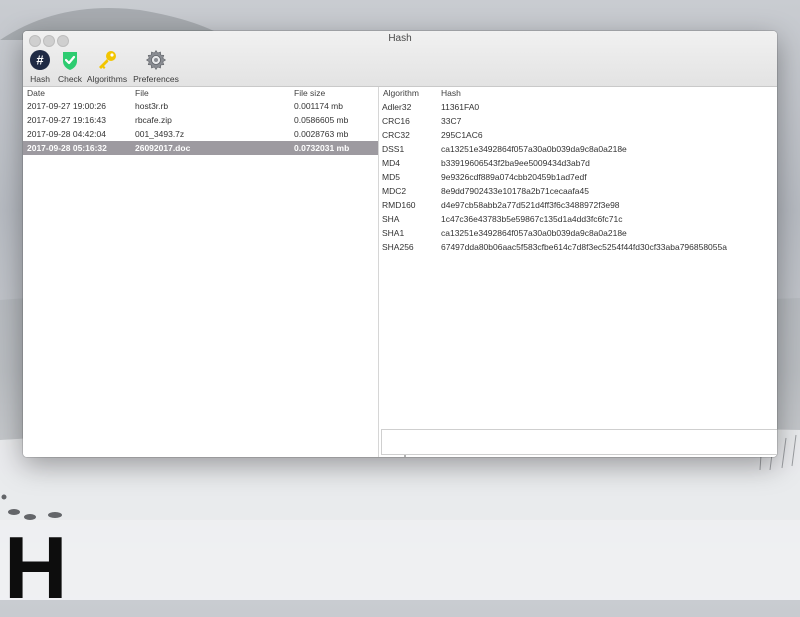 Image resolution: width=800 pixels, height=617 pixels. What do you see at coordinates (318, 106) in the screenshot?
I see `file-size: 0.001174 mb` at bounding box center [318, 106].